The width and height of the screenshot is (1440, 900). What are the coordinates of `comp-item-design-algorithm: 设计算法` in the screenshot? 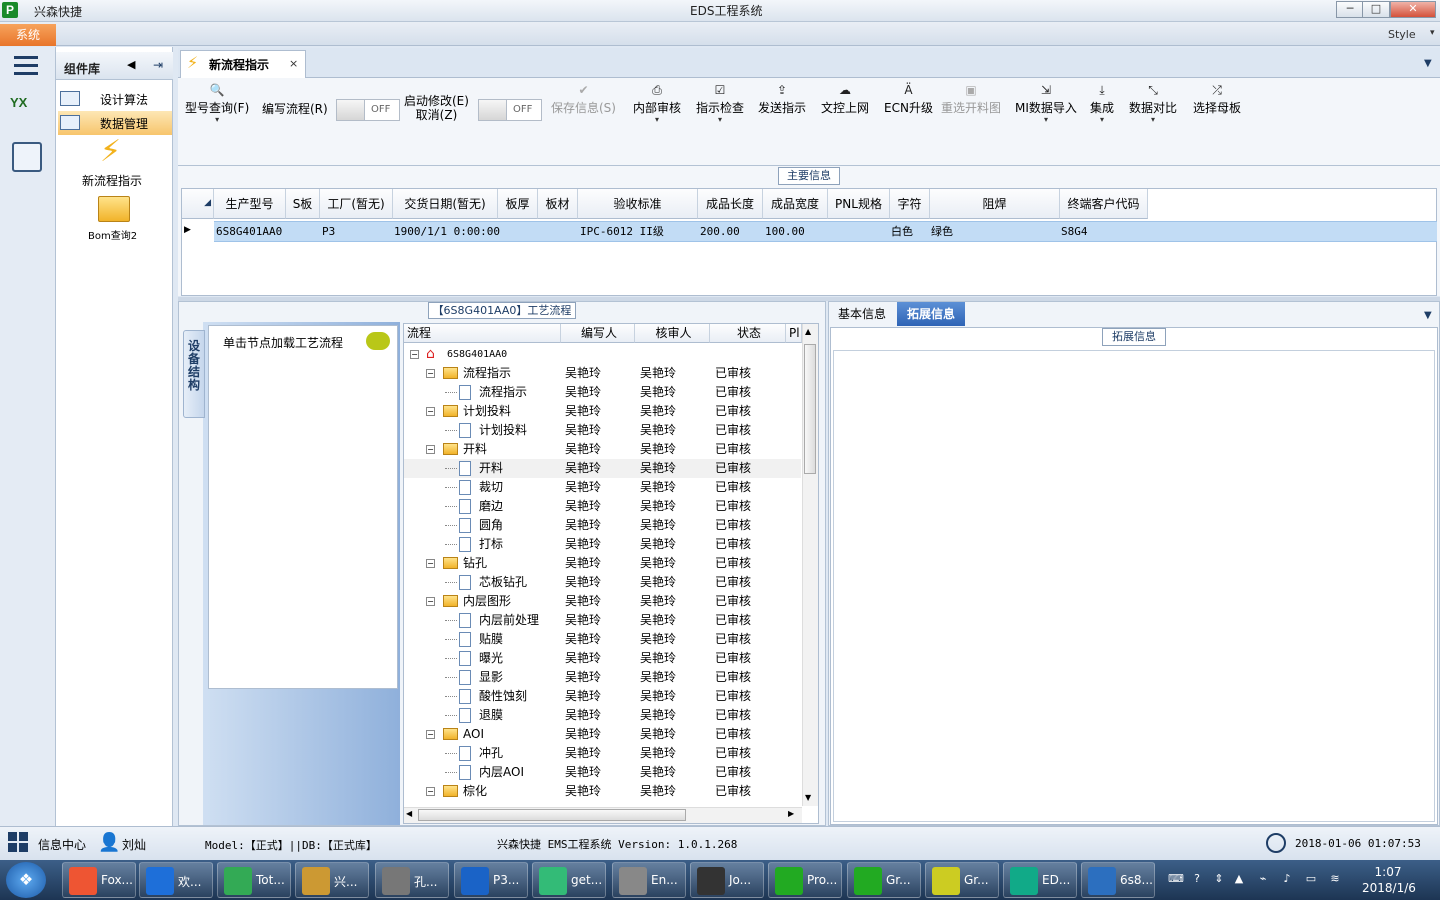 It's located at (115, 99).